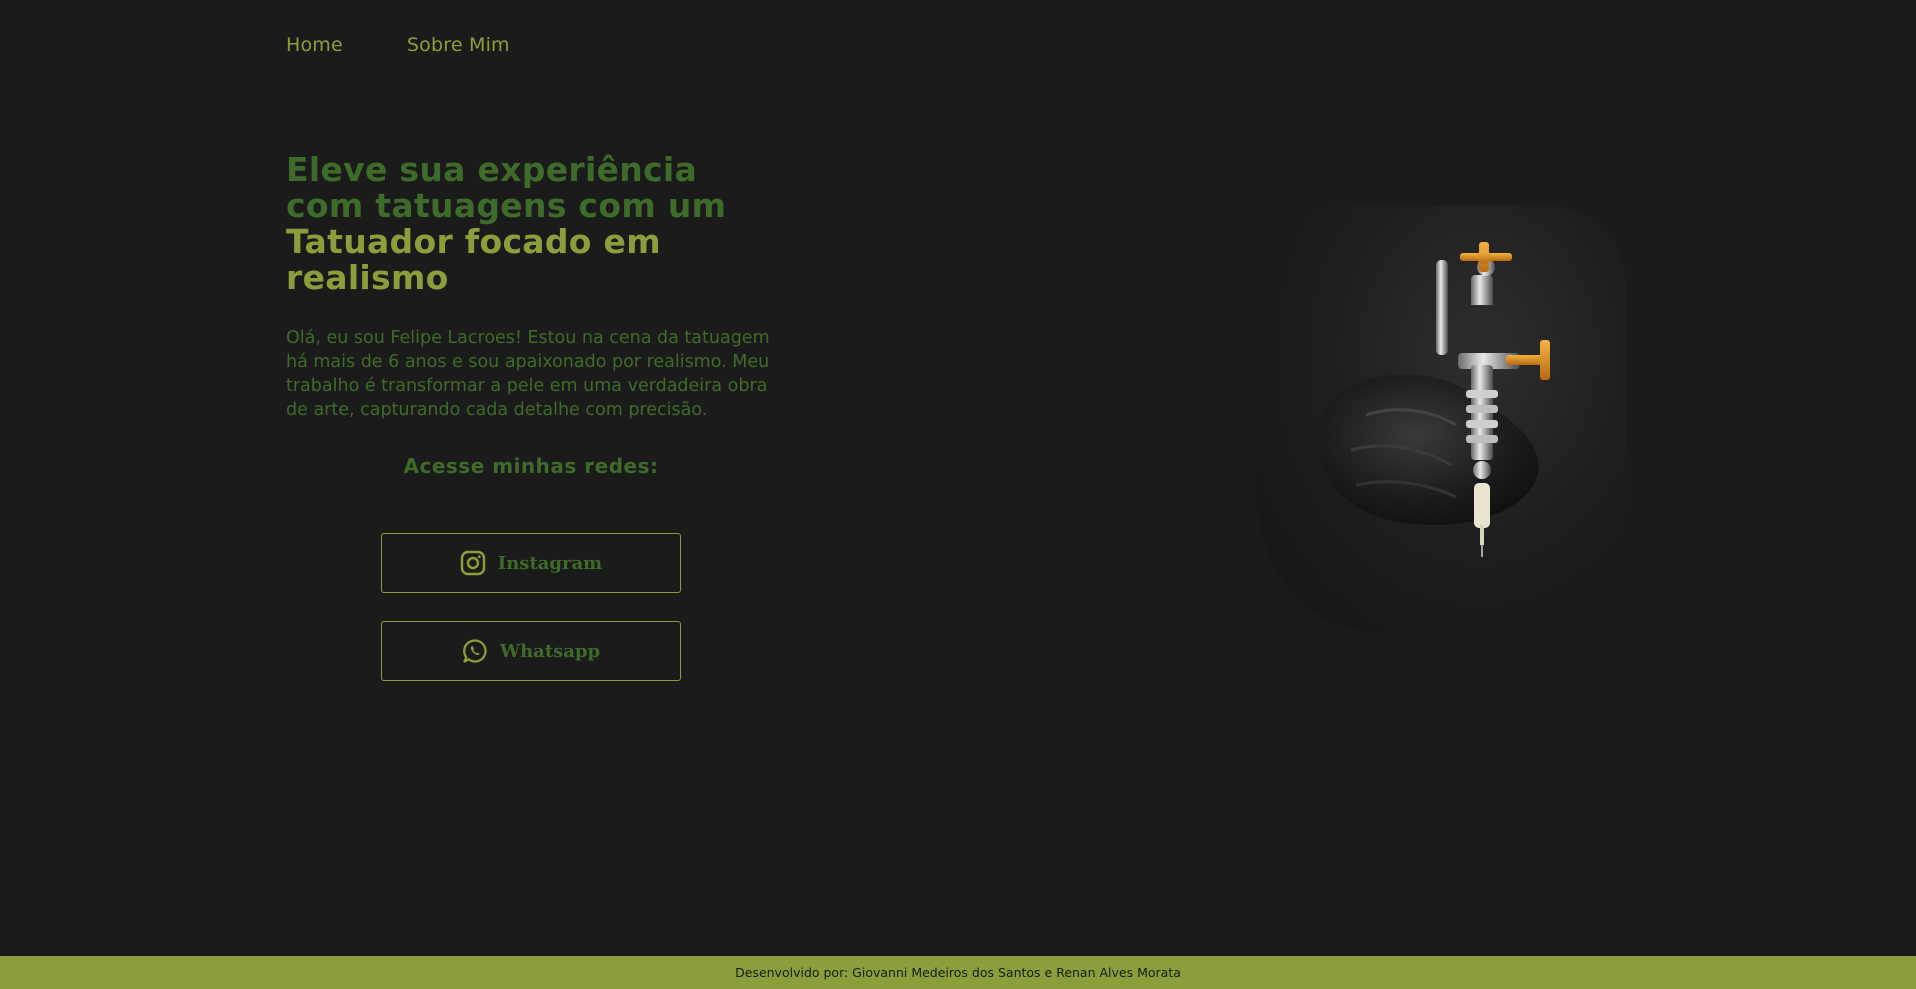 This screenshot has width=1916, height=989. I want to click on tattoo-machine-photo, so click(1441, 418).